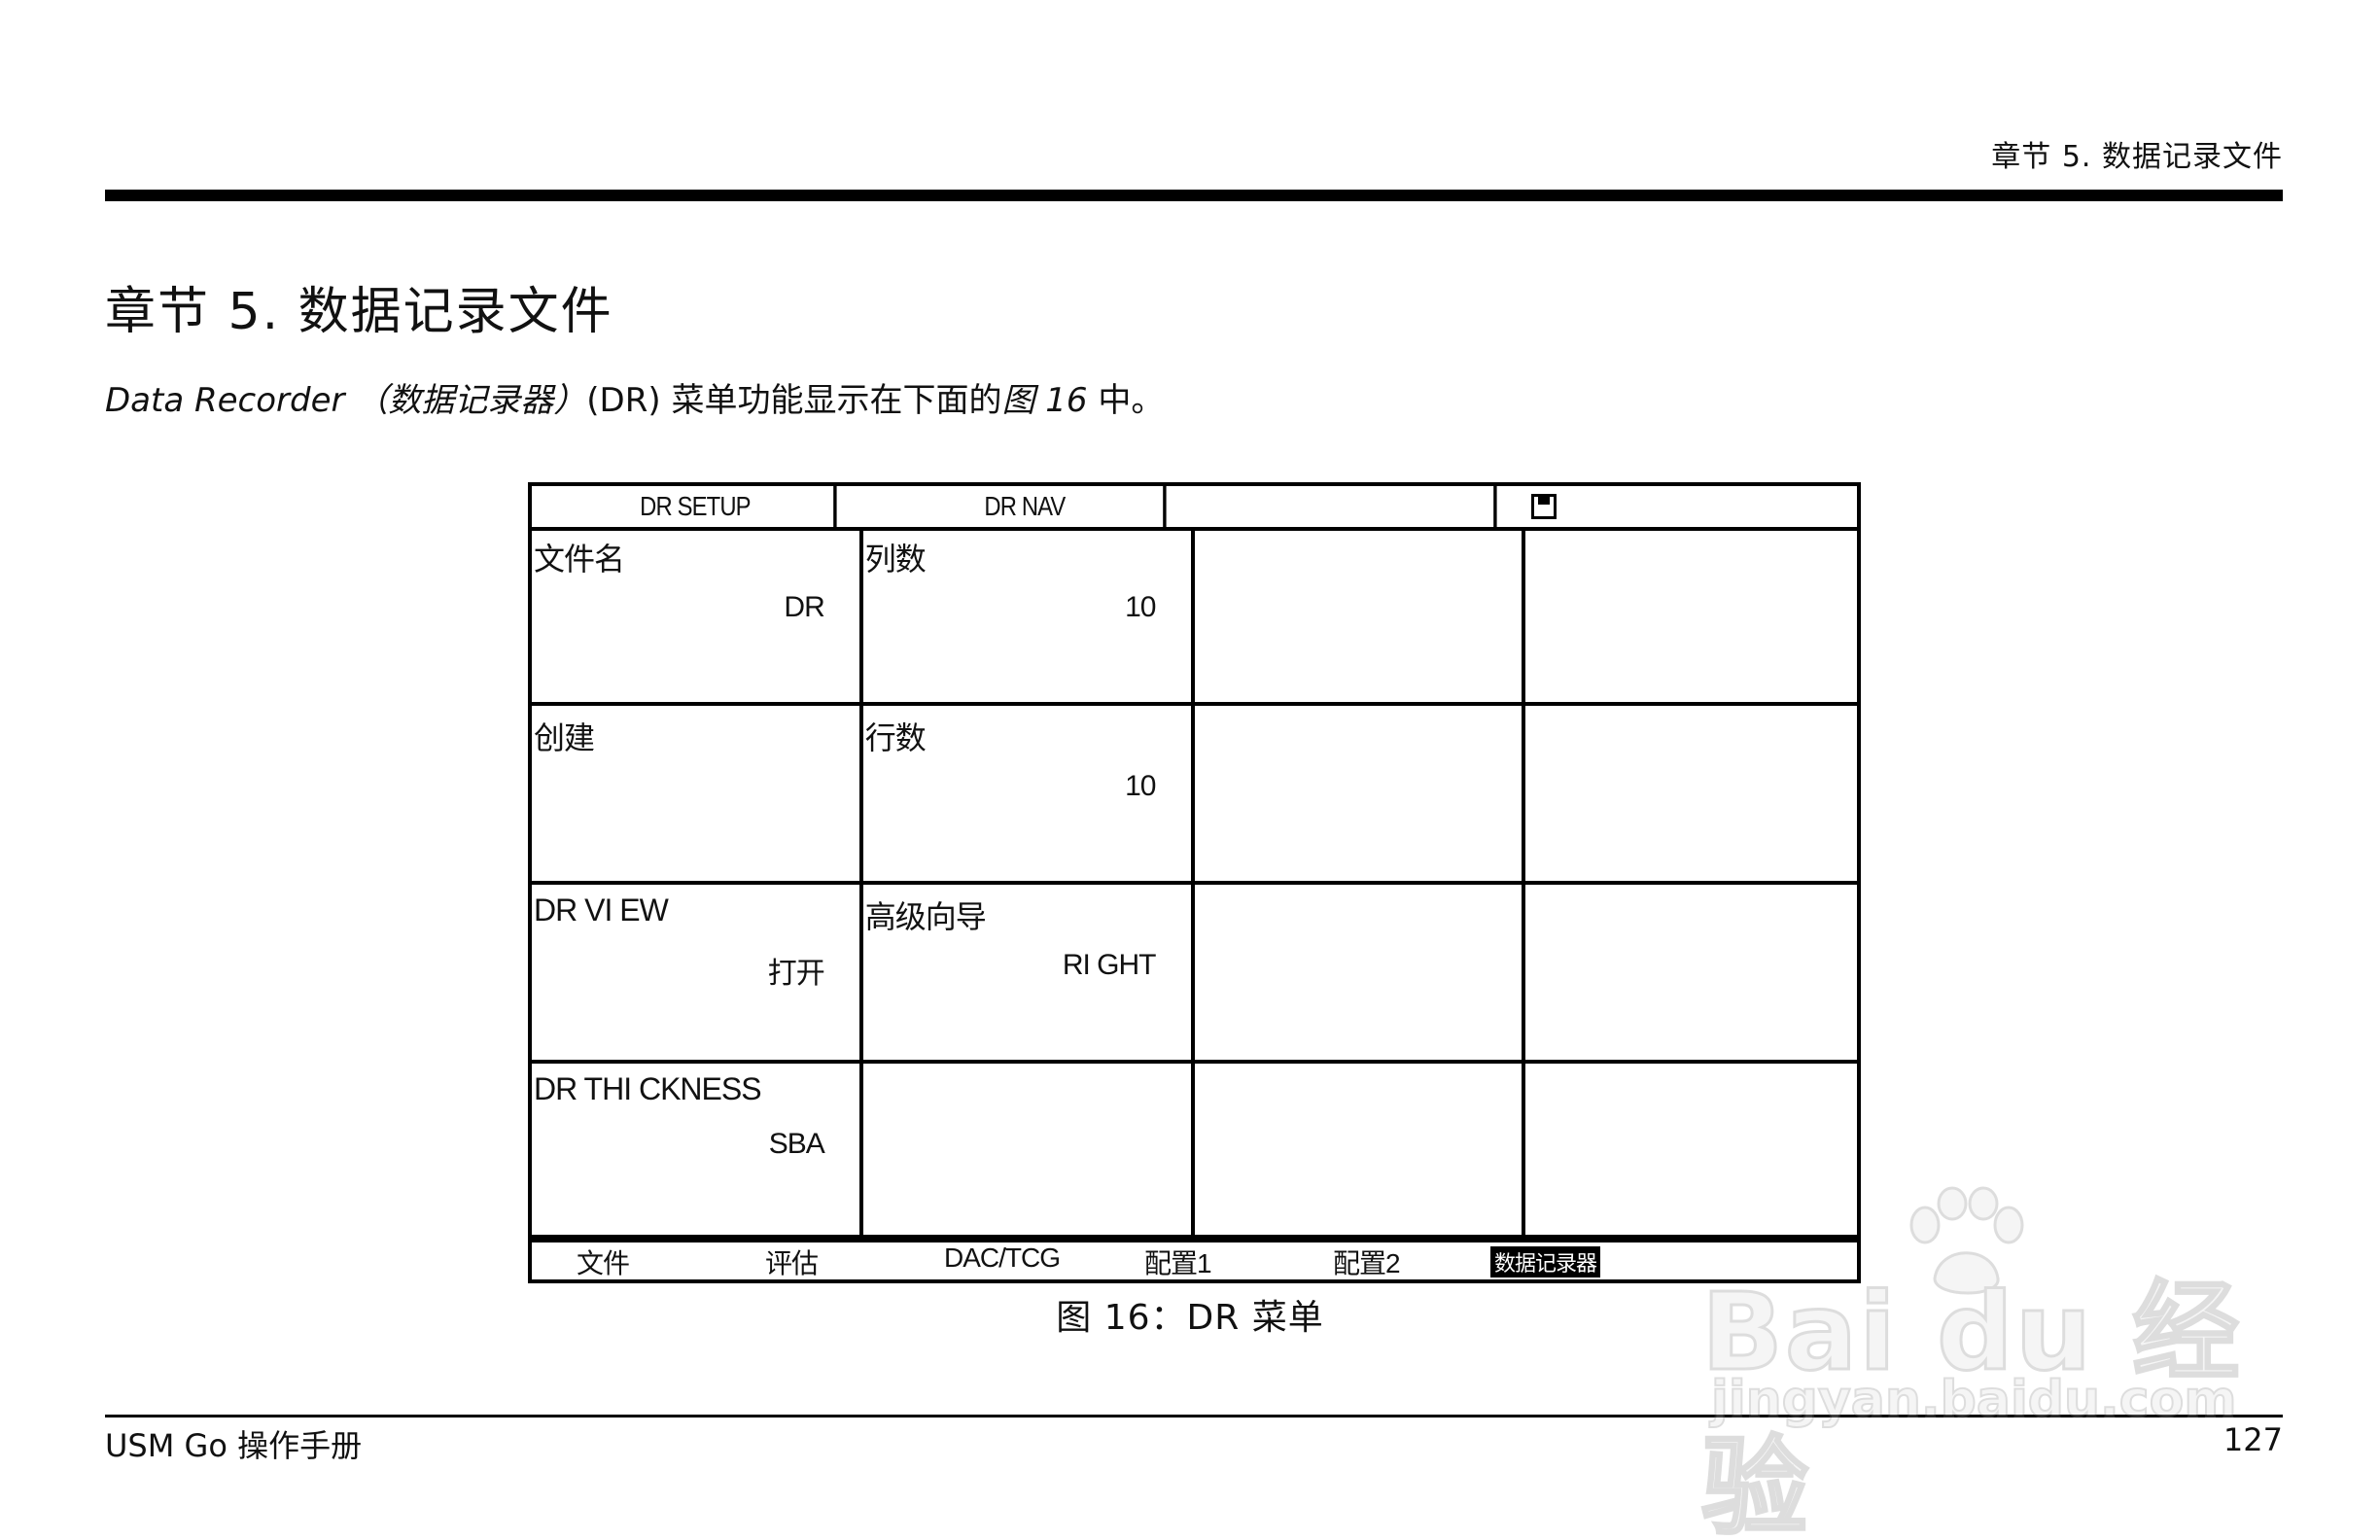 The width and height of the screenshot is (2380, 1540). What do you see at coordinates (794, 400) in the screenshot?
I see `intro-text: (DR) 菜单功能显示在下面的` at bounding box center [794, 400].